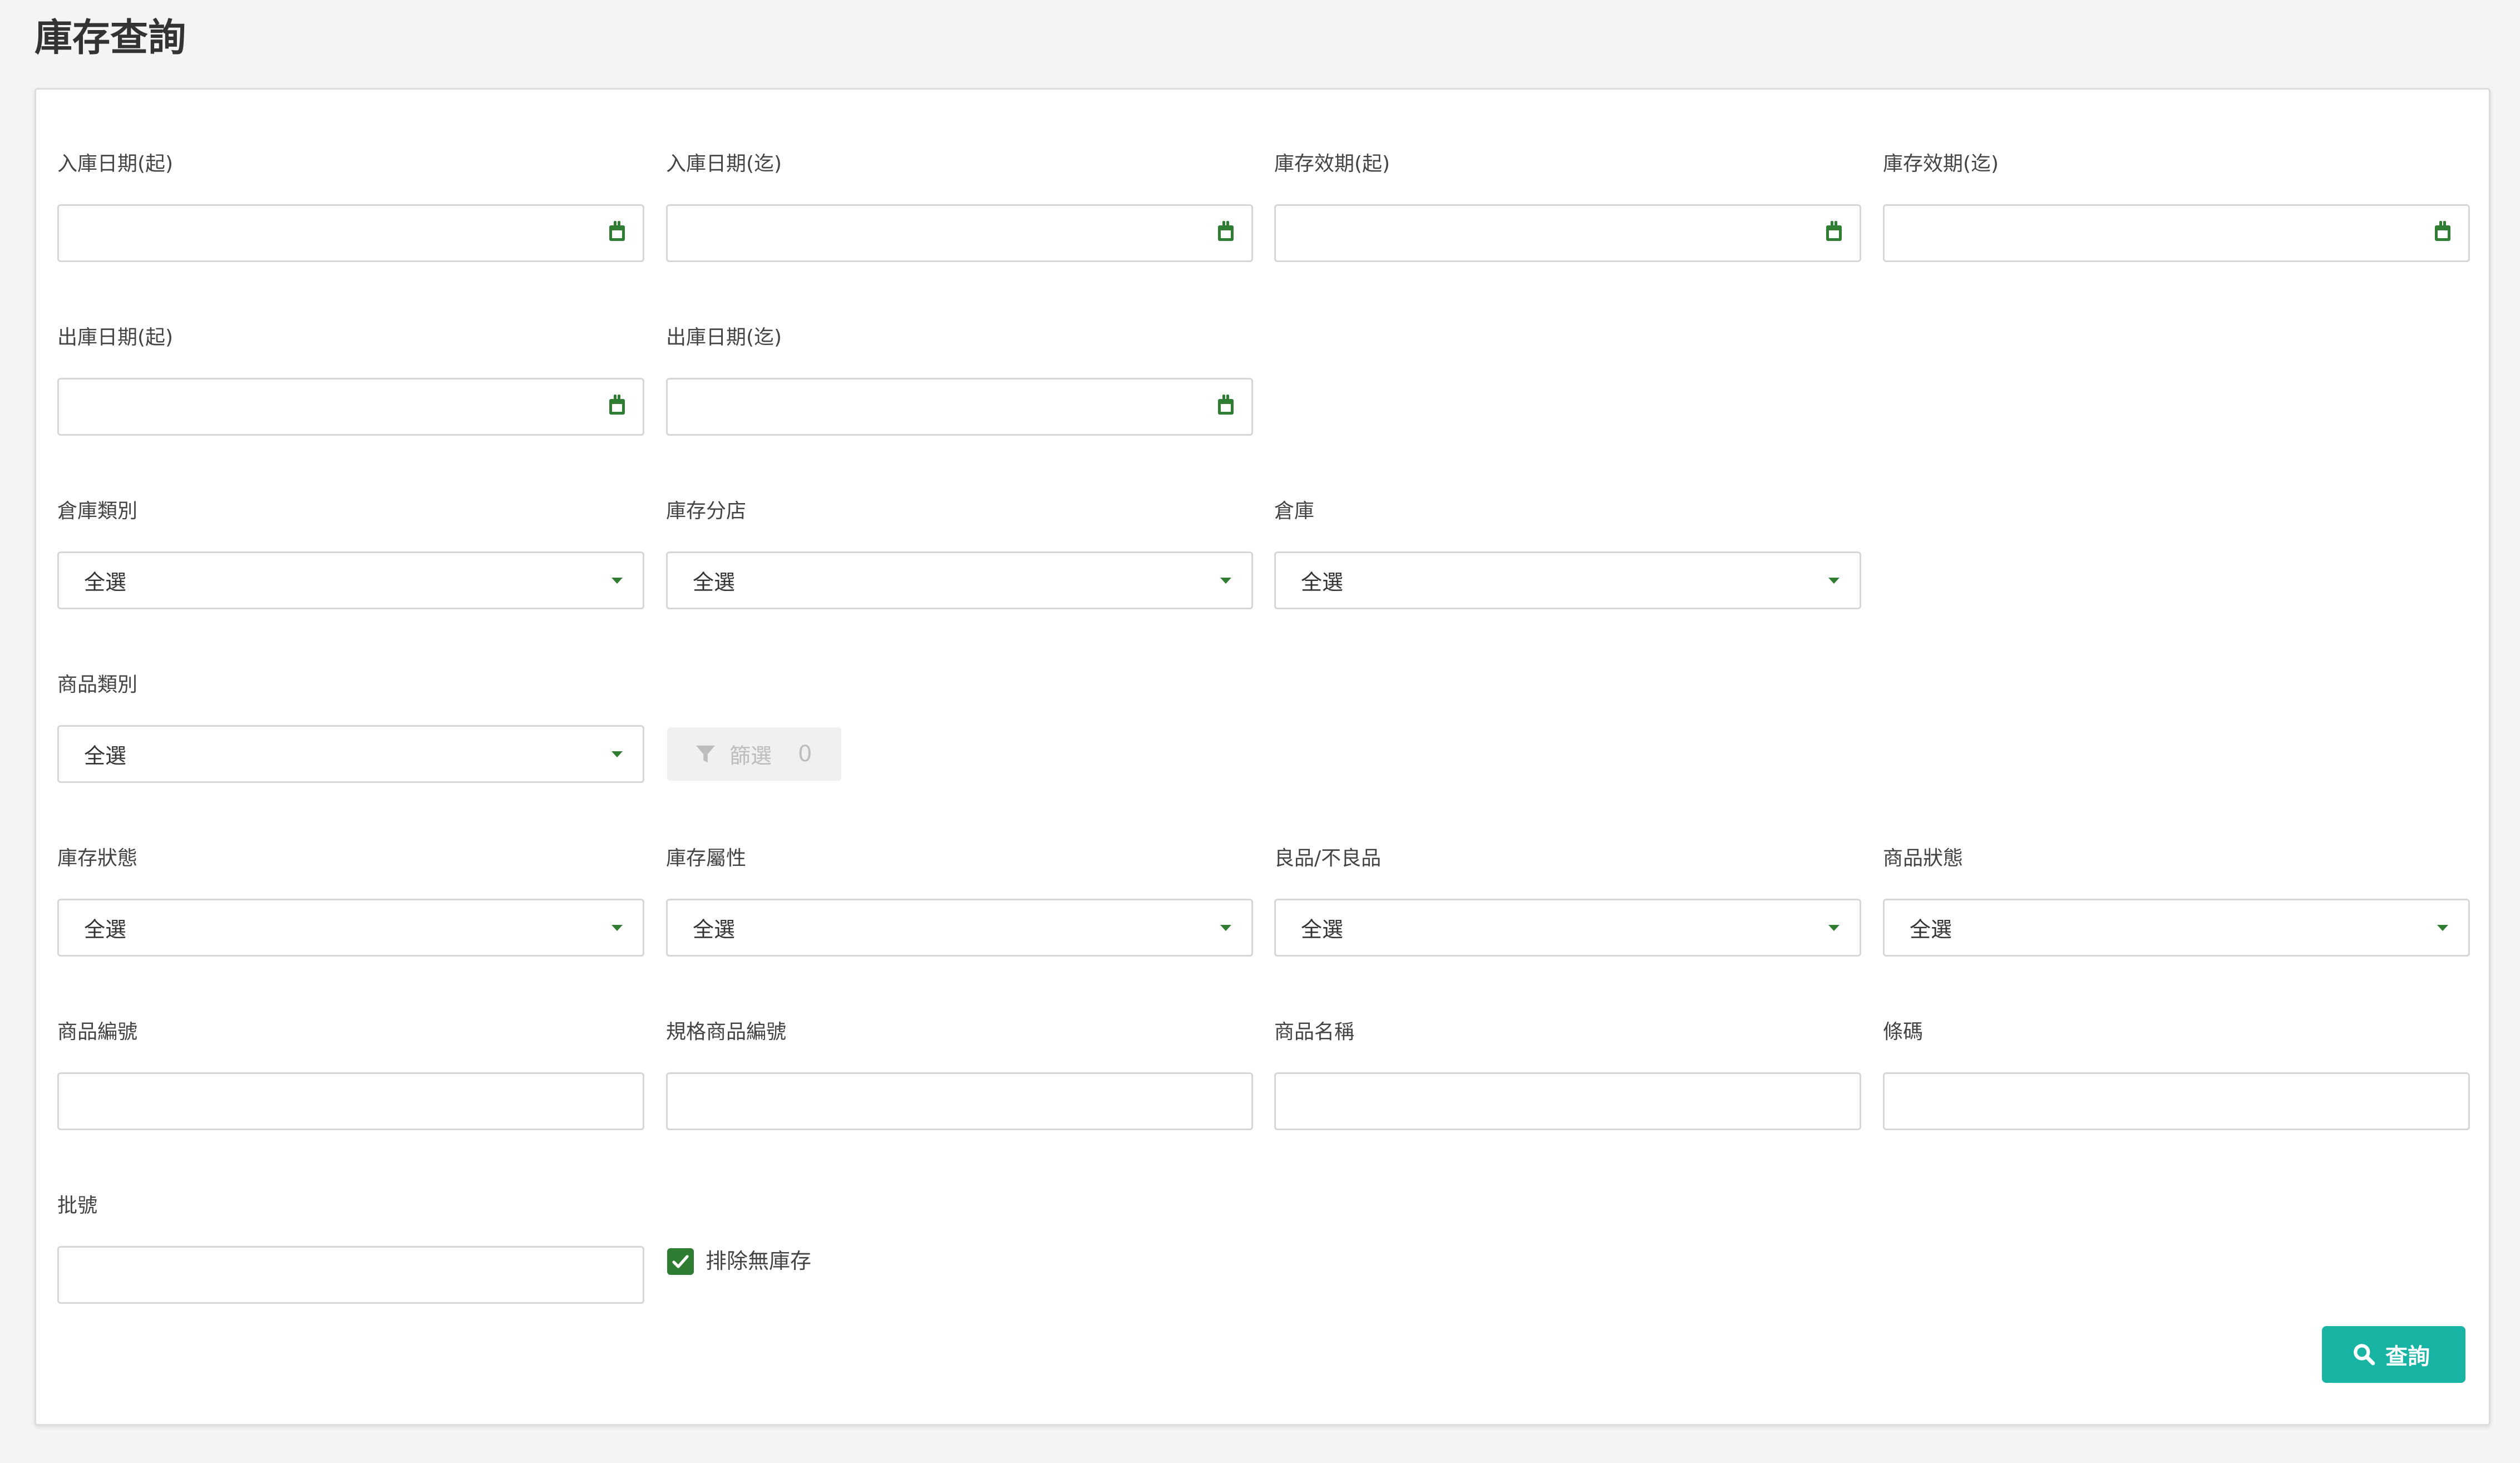 The image size is (2520, 1463). Describe the element at coordinates (97, 684) in the screenshot. I see `product-category-label: 商品類別` at that location.